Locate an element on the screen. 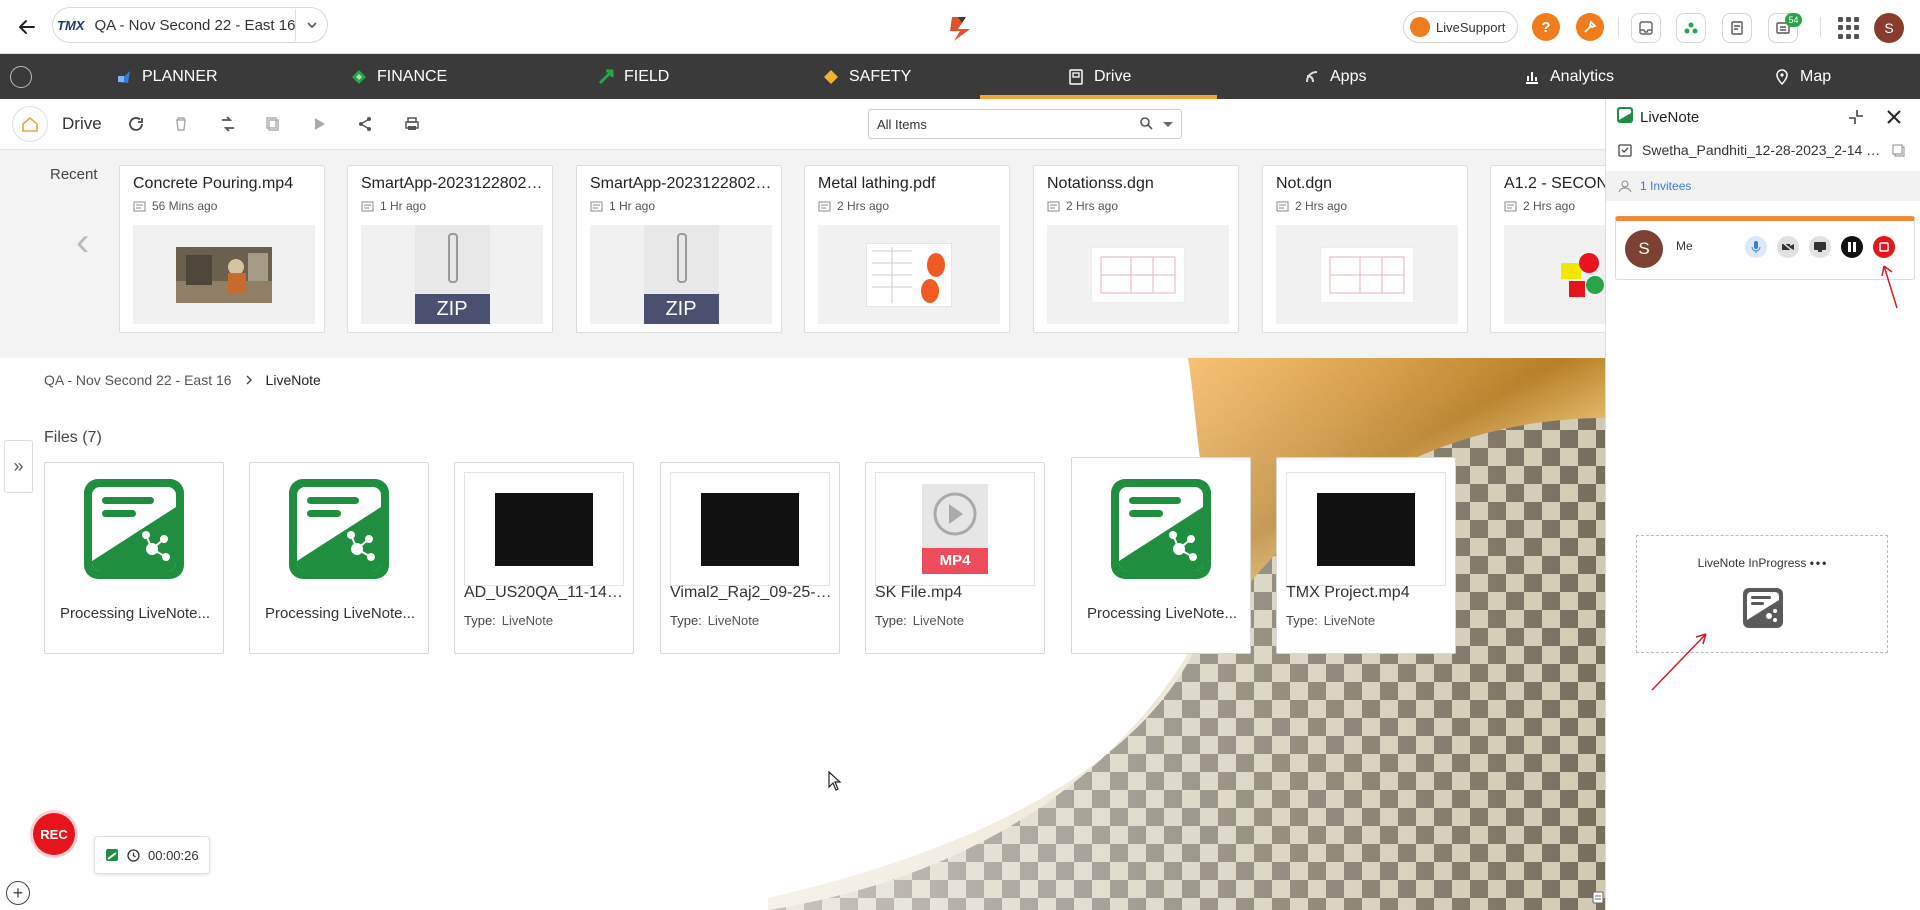 The image size is (1920, 910). file-card: TMX Project.mp4 Type: LiveNote is located at coordinates (1366, 555).